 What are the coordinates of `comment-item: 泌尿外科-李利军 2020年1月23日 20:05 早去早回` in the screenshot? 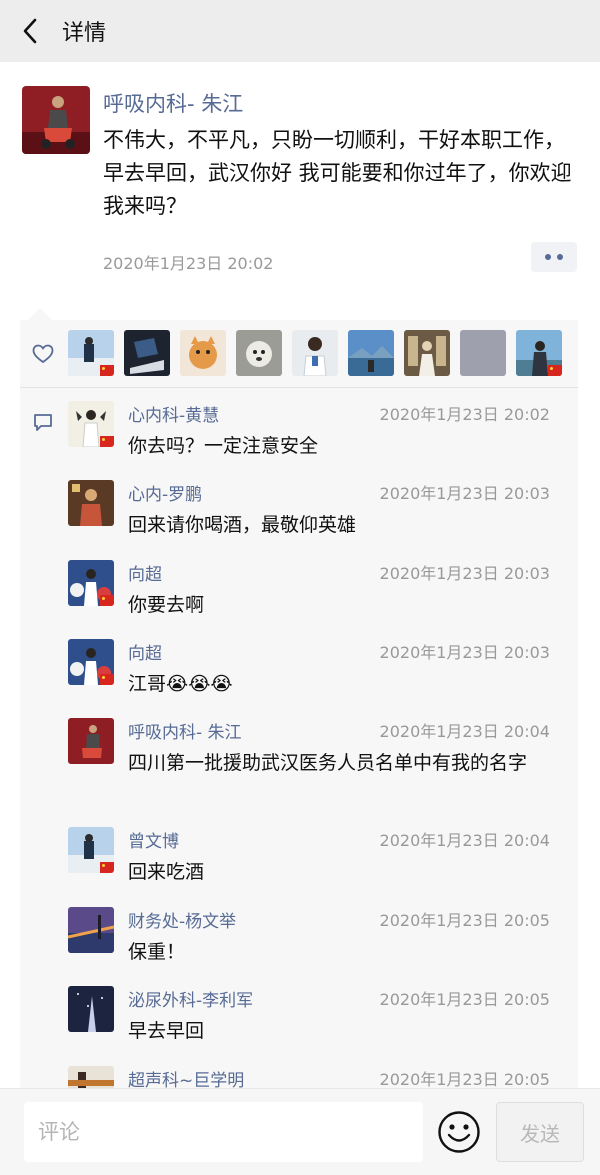 It's located at (299, 1026).